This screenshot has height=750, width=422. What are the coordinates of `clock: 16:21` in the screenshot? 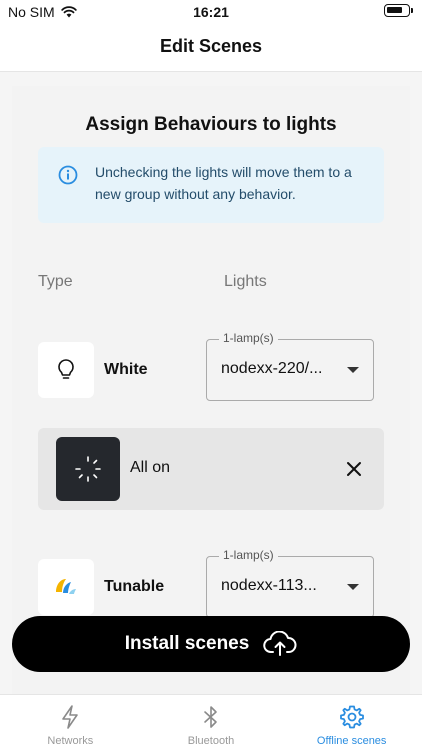 It's located at (211, 12).